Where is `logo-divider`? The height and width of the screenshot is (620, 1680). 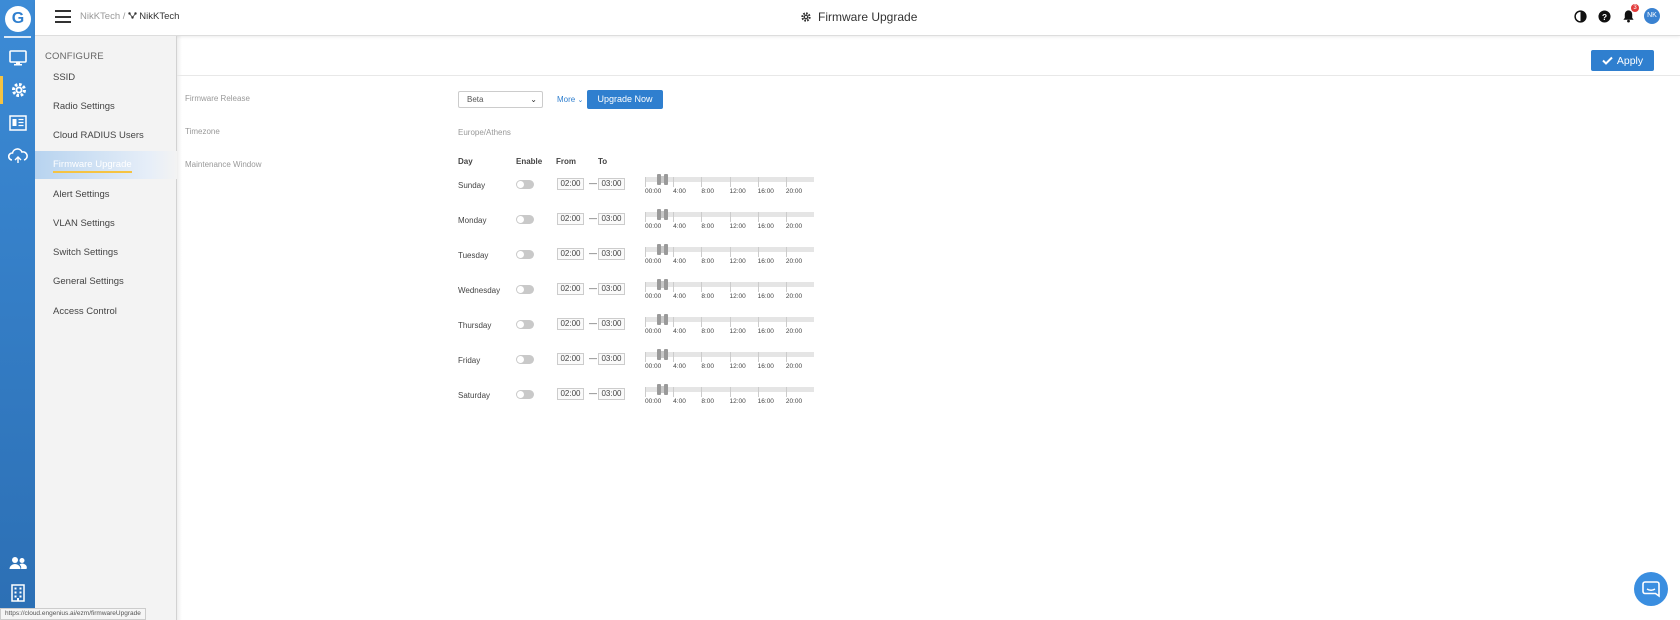 logo-divider is located at coordinates (17, 37).